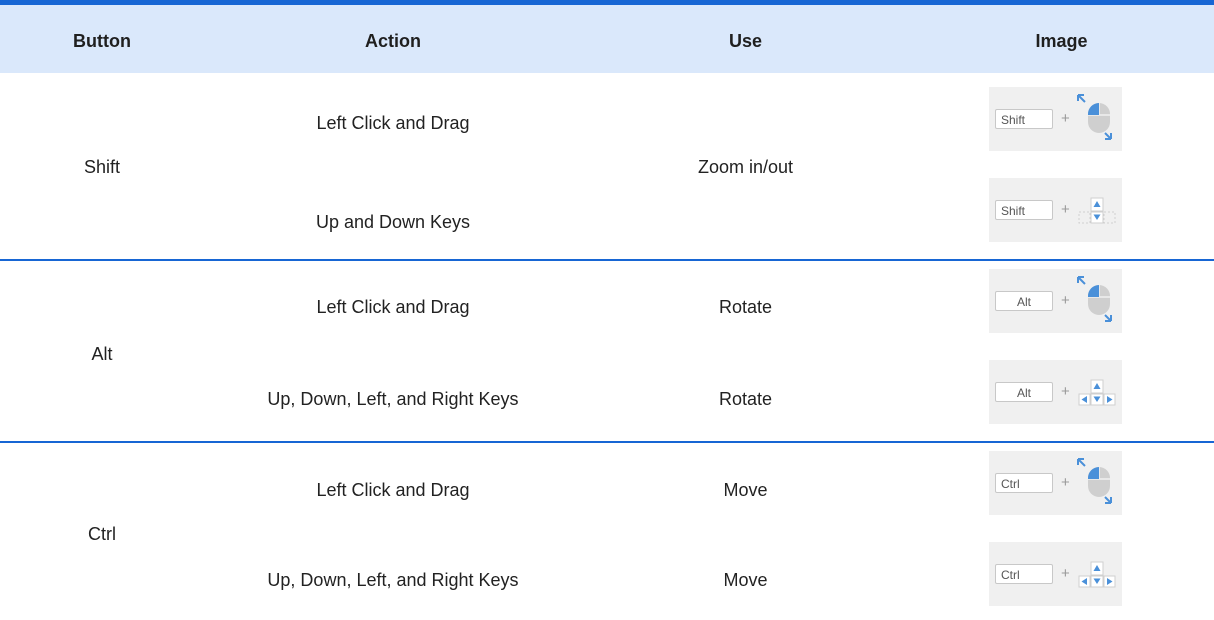  Describe the element at coordinates (745, 41) in the screenshot. I see `header-use: Use` at that location.